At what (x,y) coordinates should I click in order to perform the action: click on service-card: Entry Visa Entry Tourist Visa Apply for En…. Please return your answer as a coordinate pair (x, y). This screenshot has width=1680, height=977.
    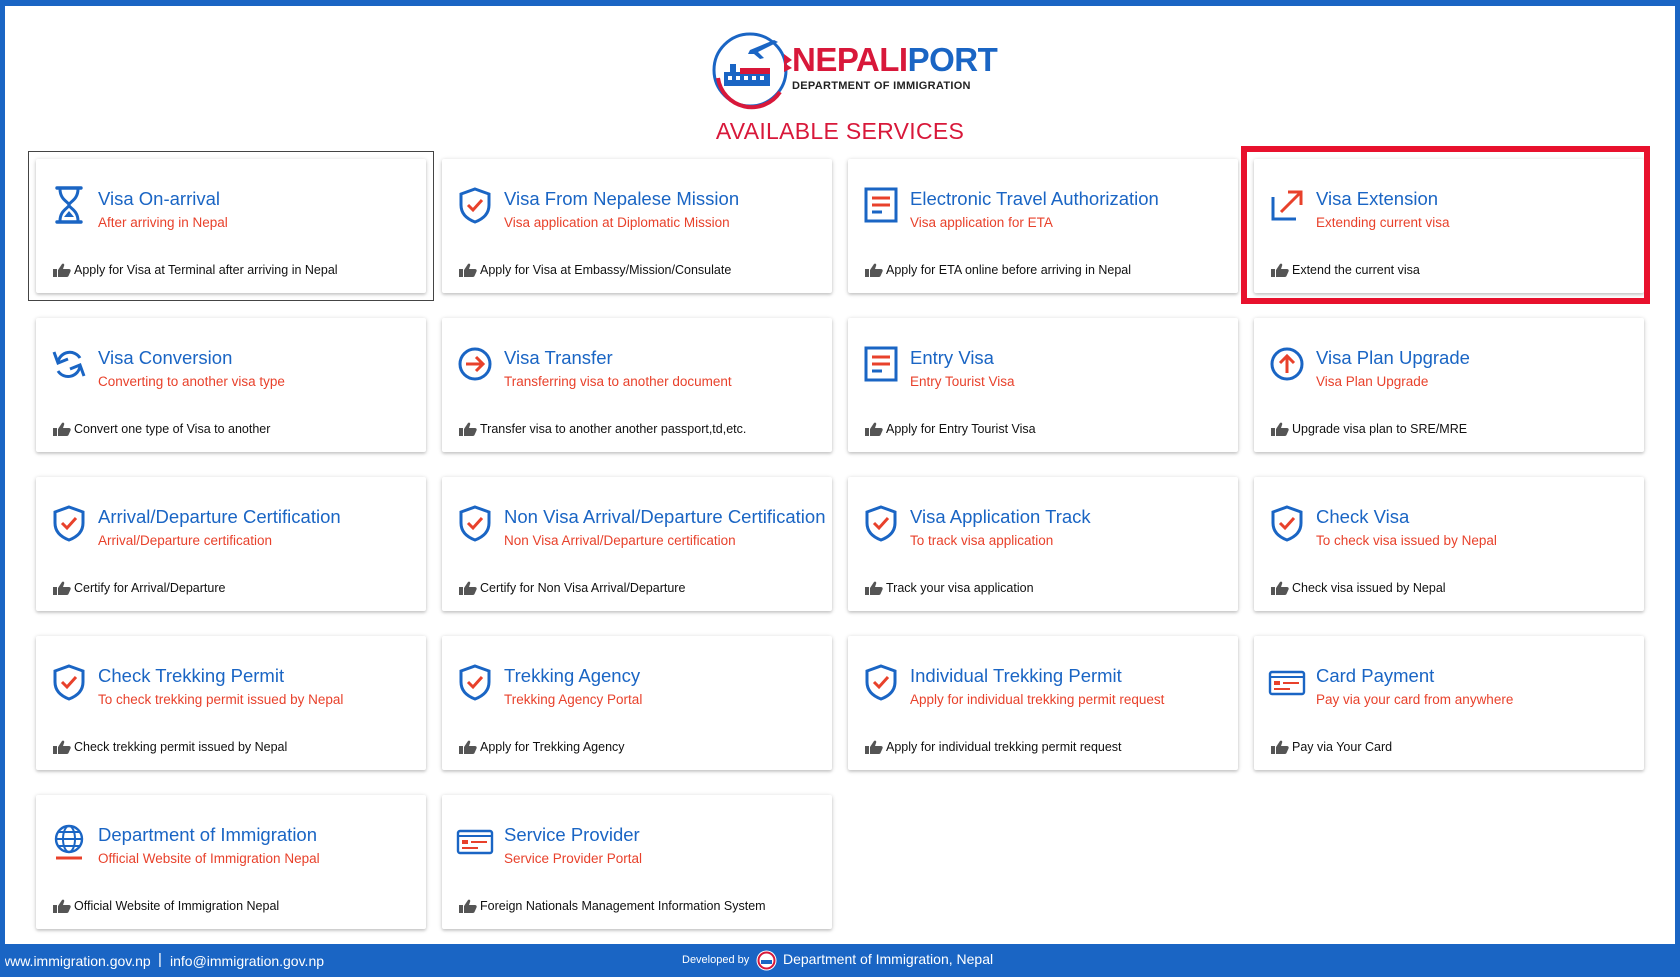
    Looking at the image, I should click on (1043, 385).